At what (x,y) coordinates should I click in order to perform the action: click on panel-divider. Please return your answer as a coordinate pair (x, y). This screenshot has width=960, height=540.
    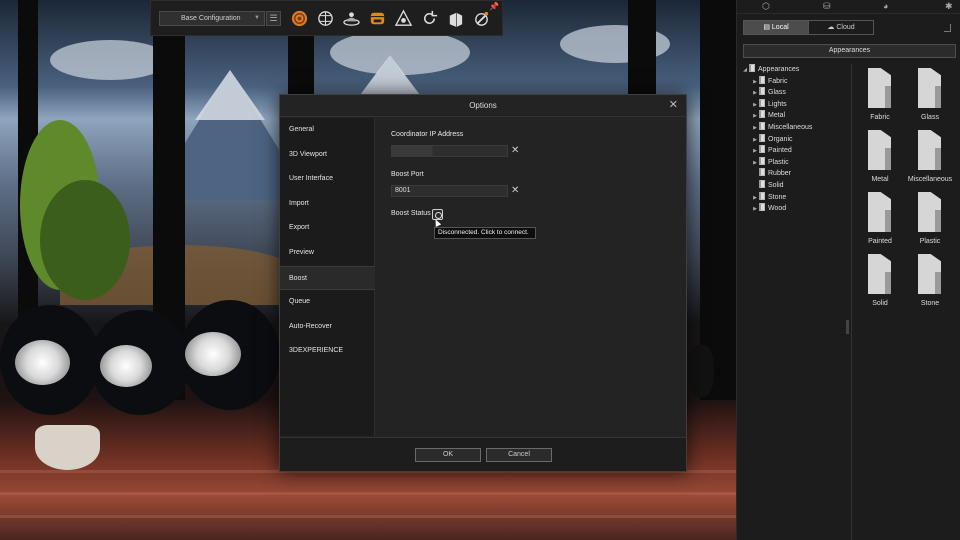
    Looking at the image, I should click on (851, 302).